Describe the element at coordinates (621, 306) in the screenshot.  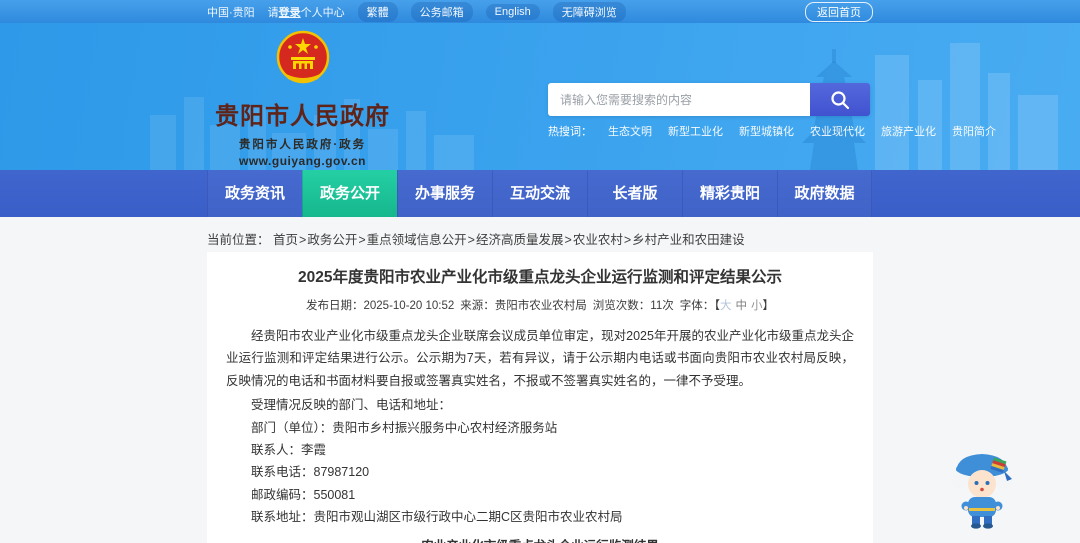
I see `views-label: 浏览次数：` at that location.